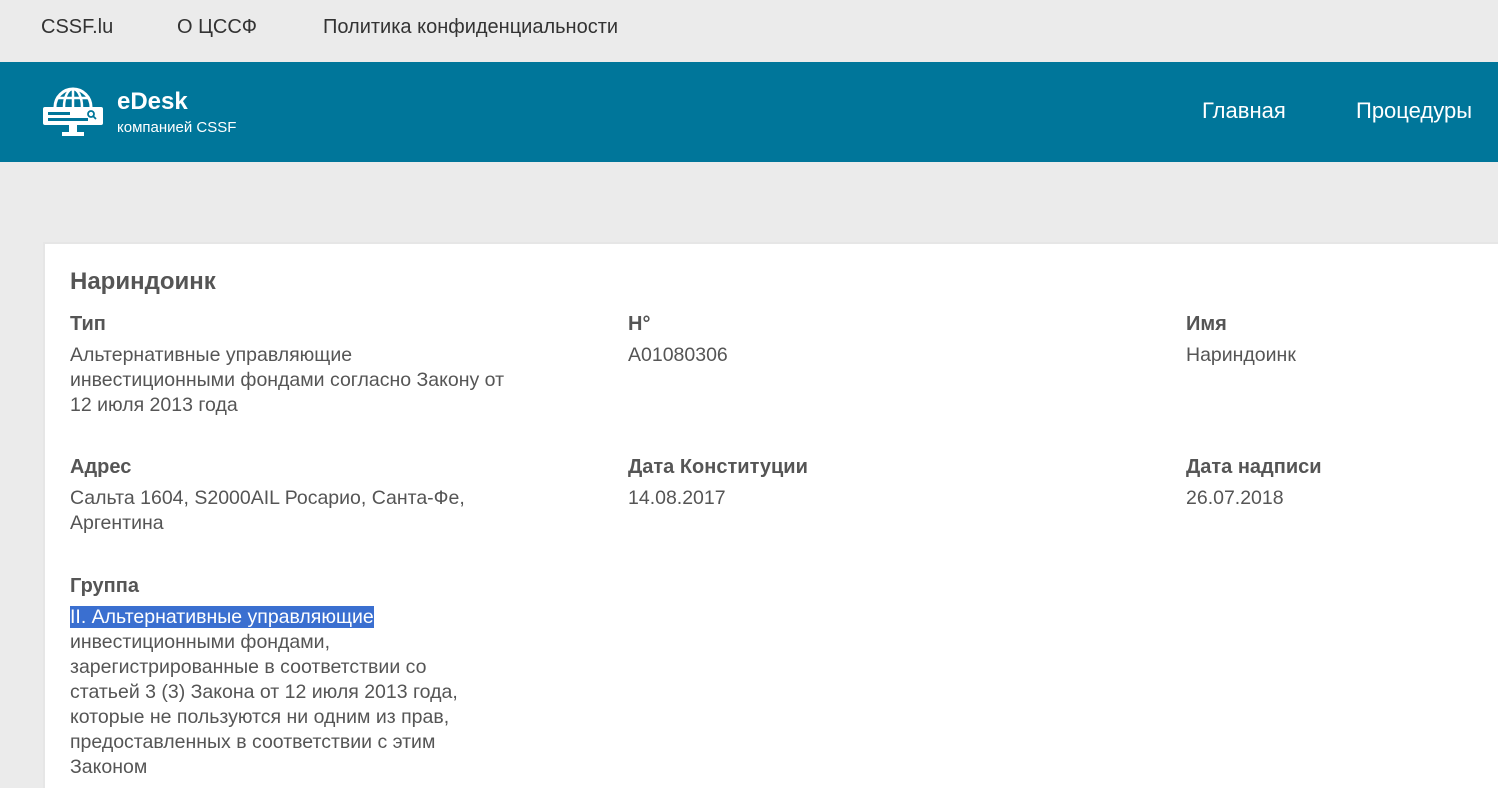 Image resolution: width=1498 pixels, height=788 pixels. What do you see at coordinates (101, 467) in the screenshot?
I see `address-label: Адрес` at bounding box center [101, 467].